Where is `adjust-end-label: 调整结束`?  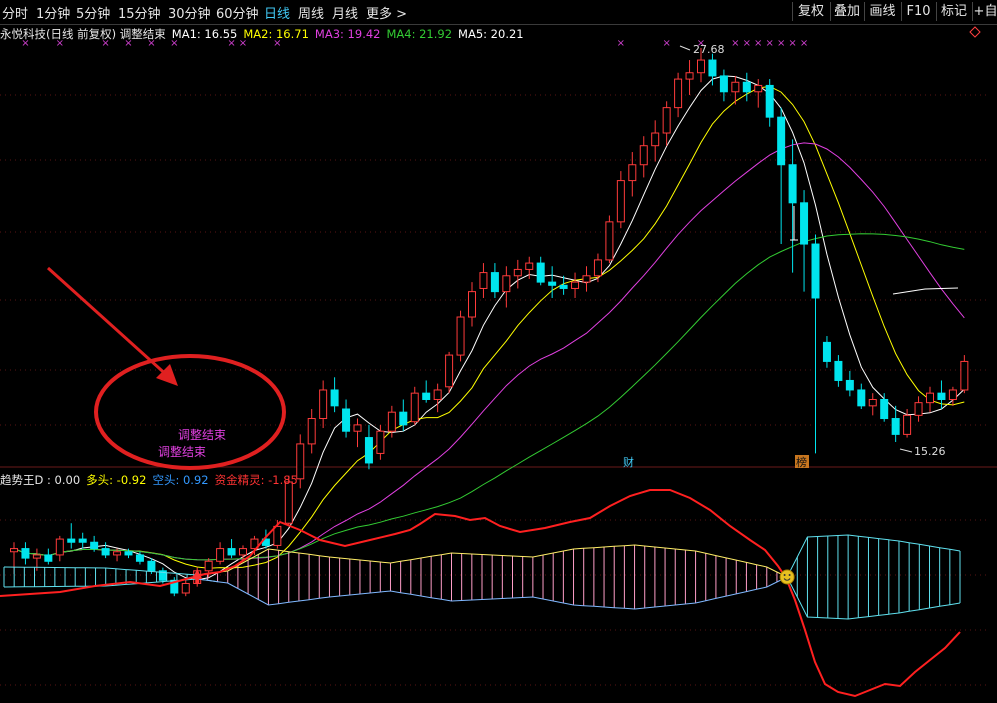 adjust-end-label: 调整结束 is located at coordinates (202, 434).